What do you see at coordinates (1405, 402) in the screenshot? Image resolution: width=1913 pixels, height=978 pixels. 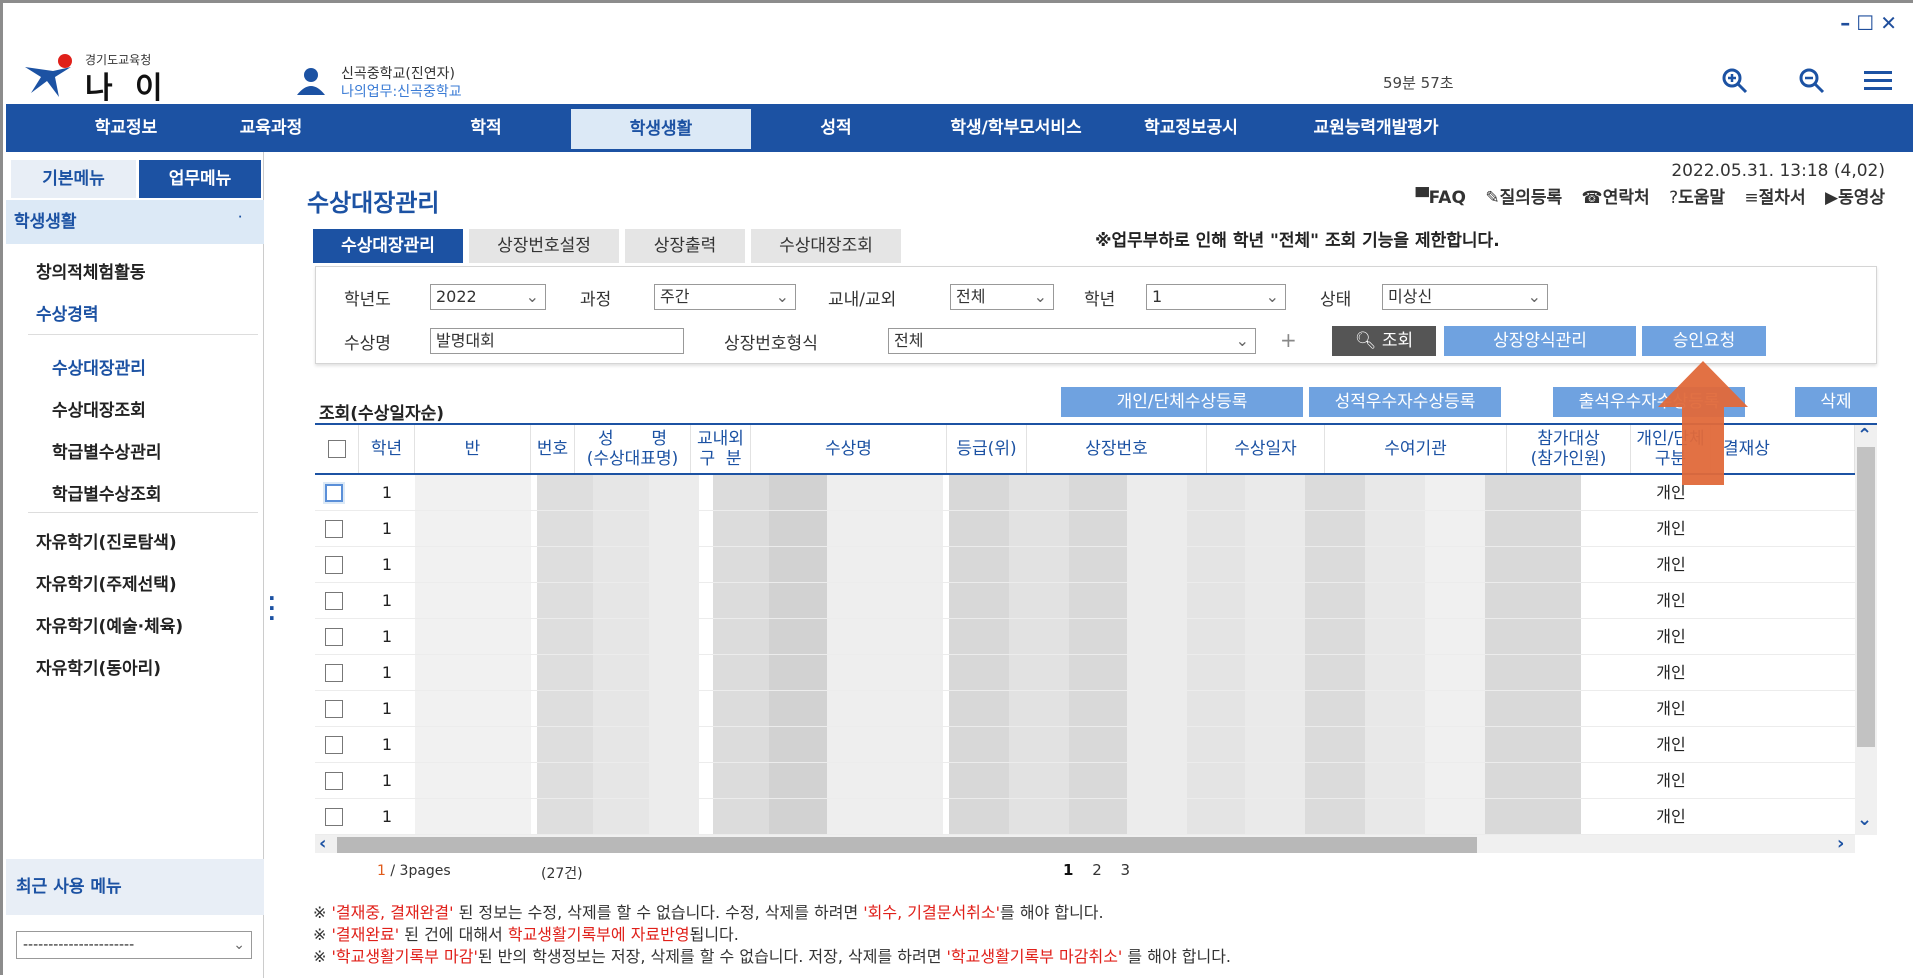 I see `register-grade-excellence-button: 성적우수자수상등록` at bounding box center [1405, 402].